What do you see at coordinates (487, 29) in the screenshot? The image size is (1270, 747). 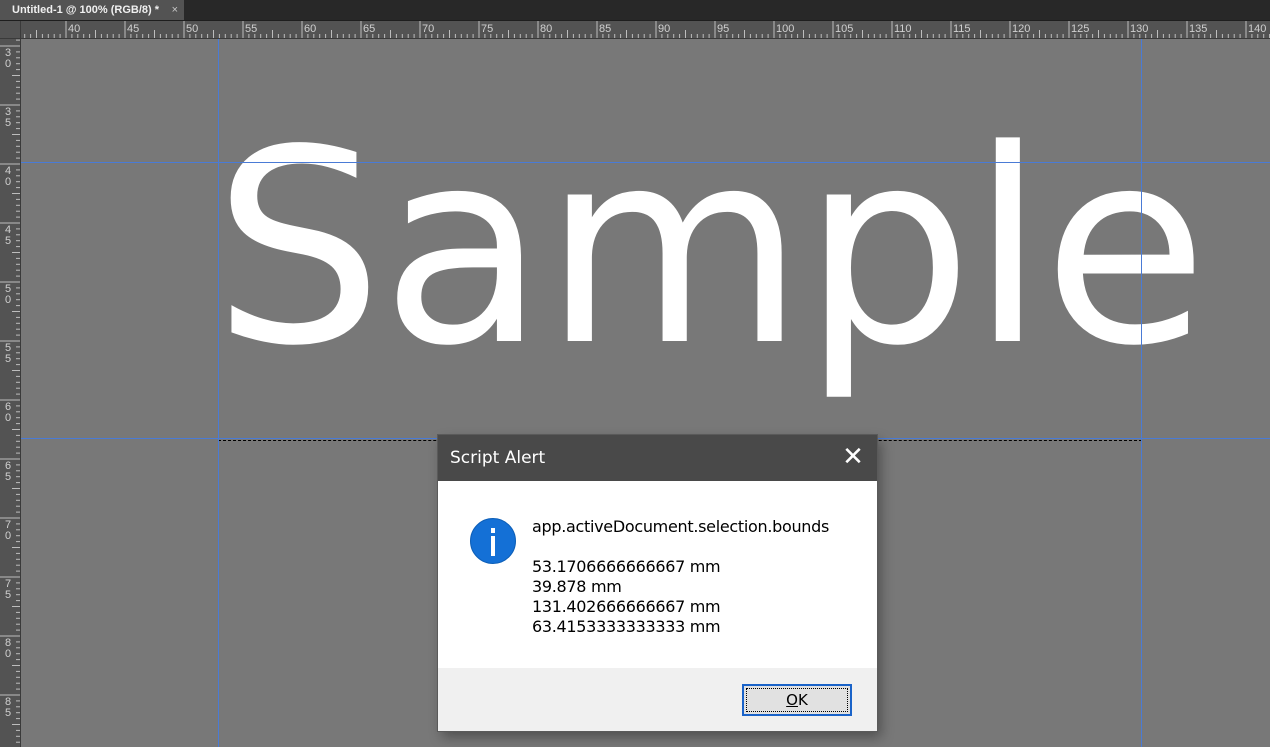 I see `ruler-label: 75` at bounding box center [487, 29].